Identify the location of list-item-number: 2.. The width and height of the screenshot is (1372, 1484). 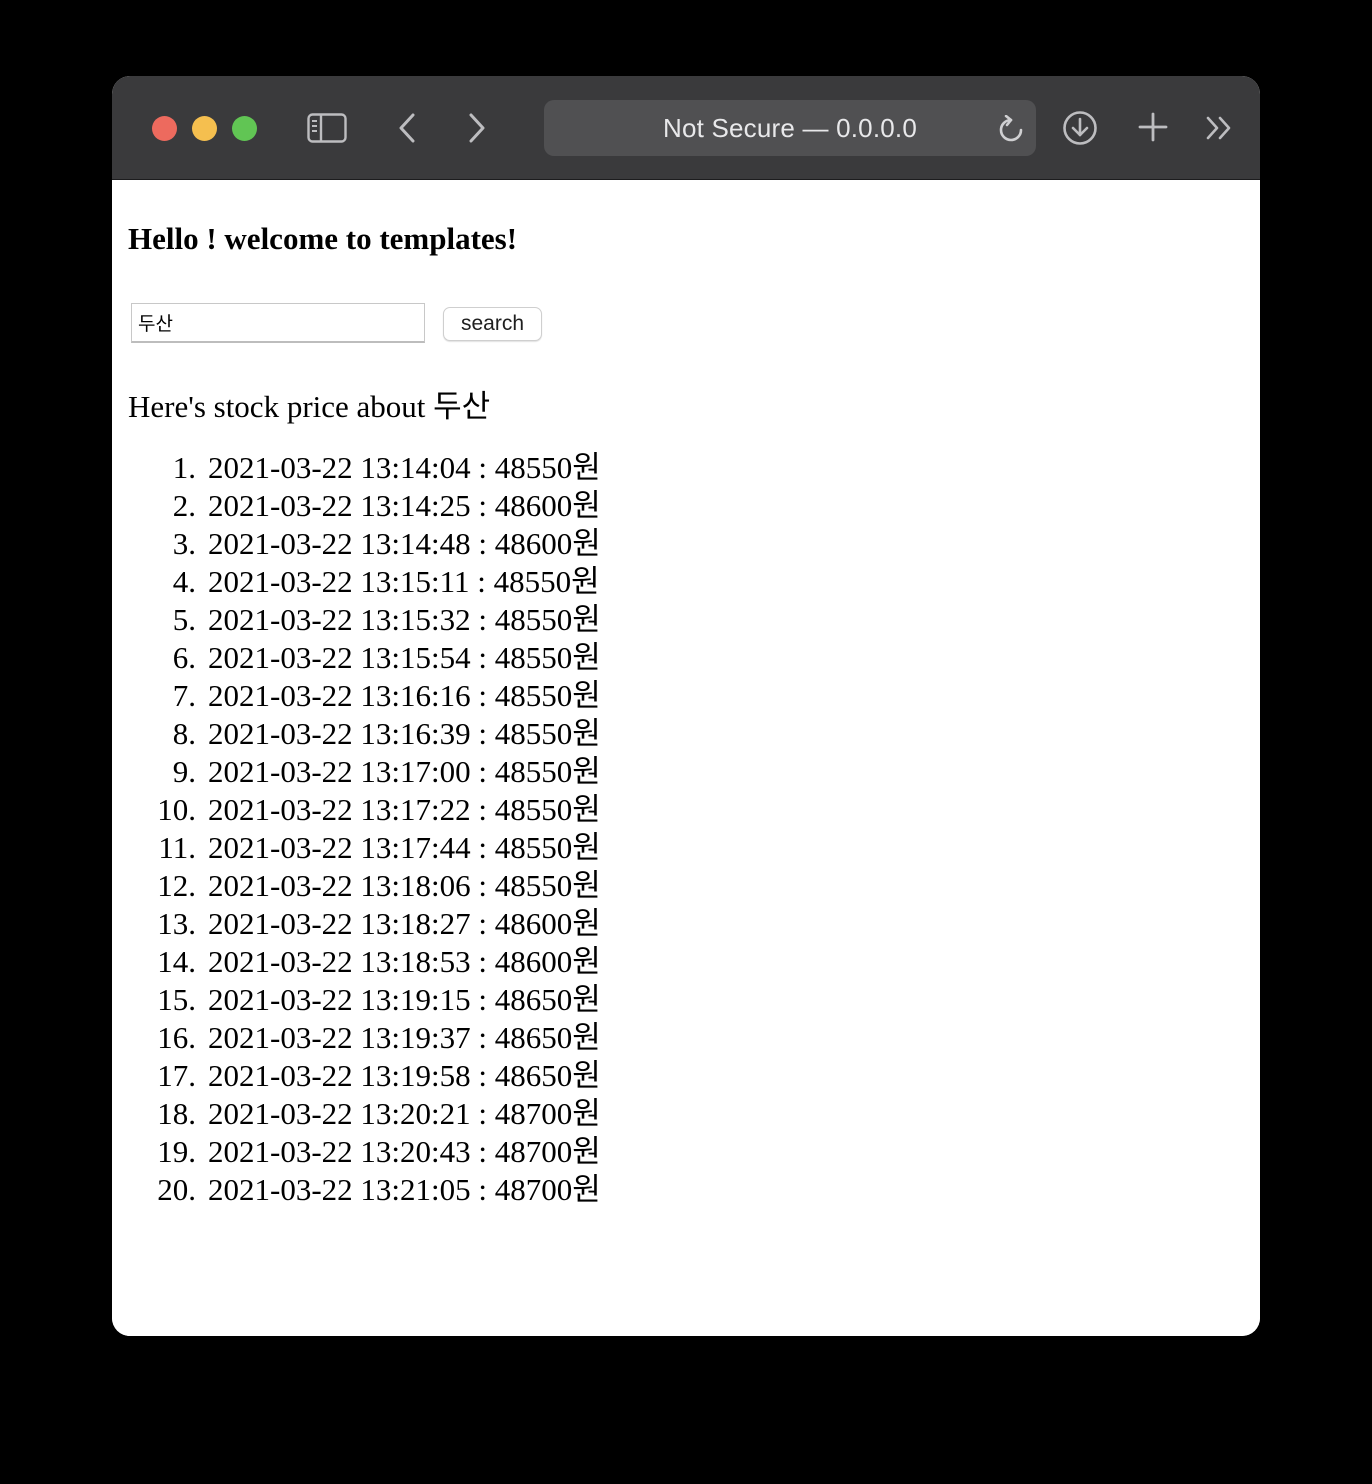
(184, 505).